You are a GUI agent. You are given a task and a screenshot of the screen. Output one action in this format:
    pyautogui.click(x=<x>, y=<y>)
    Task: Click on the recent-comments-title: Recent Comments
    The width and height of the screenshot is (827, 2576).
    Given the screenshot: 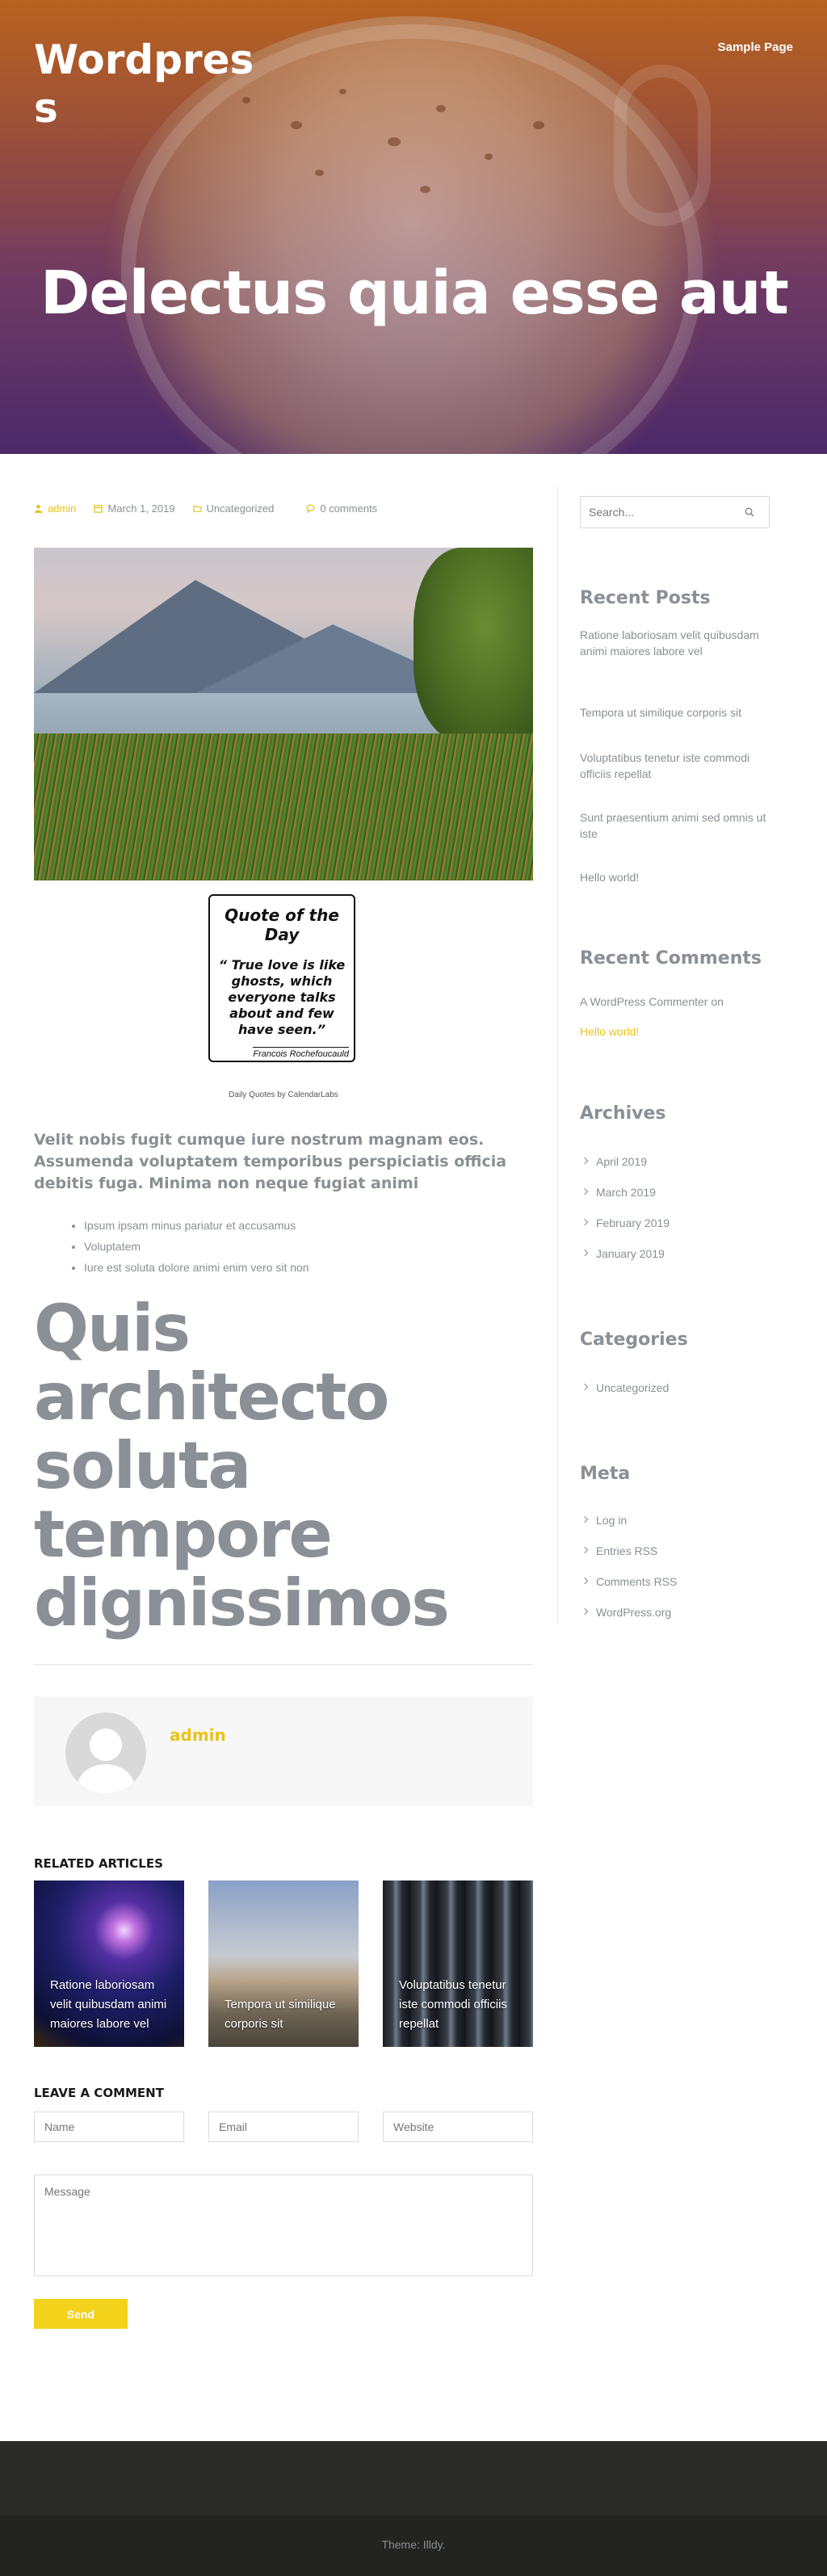 What is the action you would take?
    pyautogui.click(x=671, y=959)
    